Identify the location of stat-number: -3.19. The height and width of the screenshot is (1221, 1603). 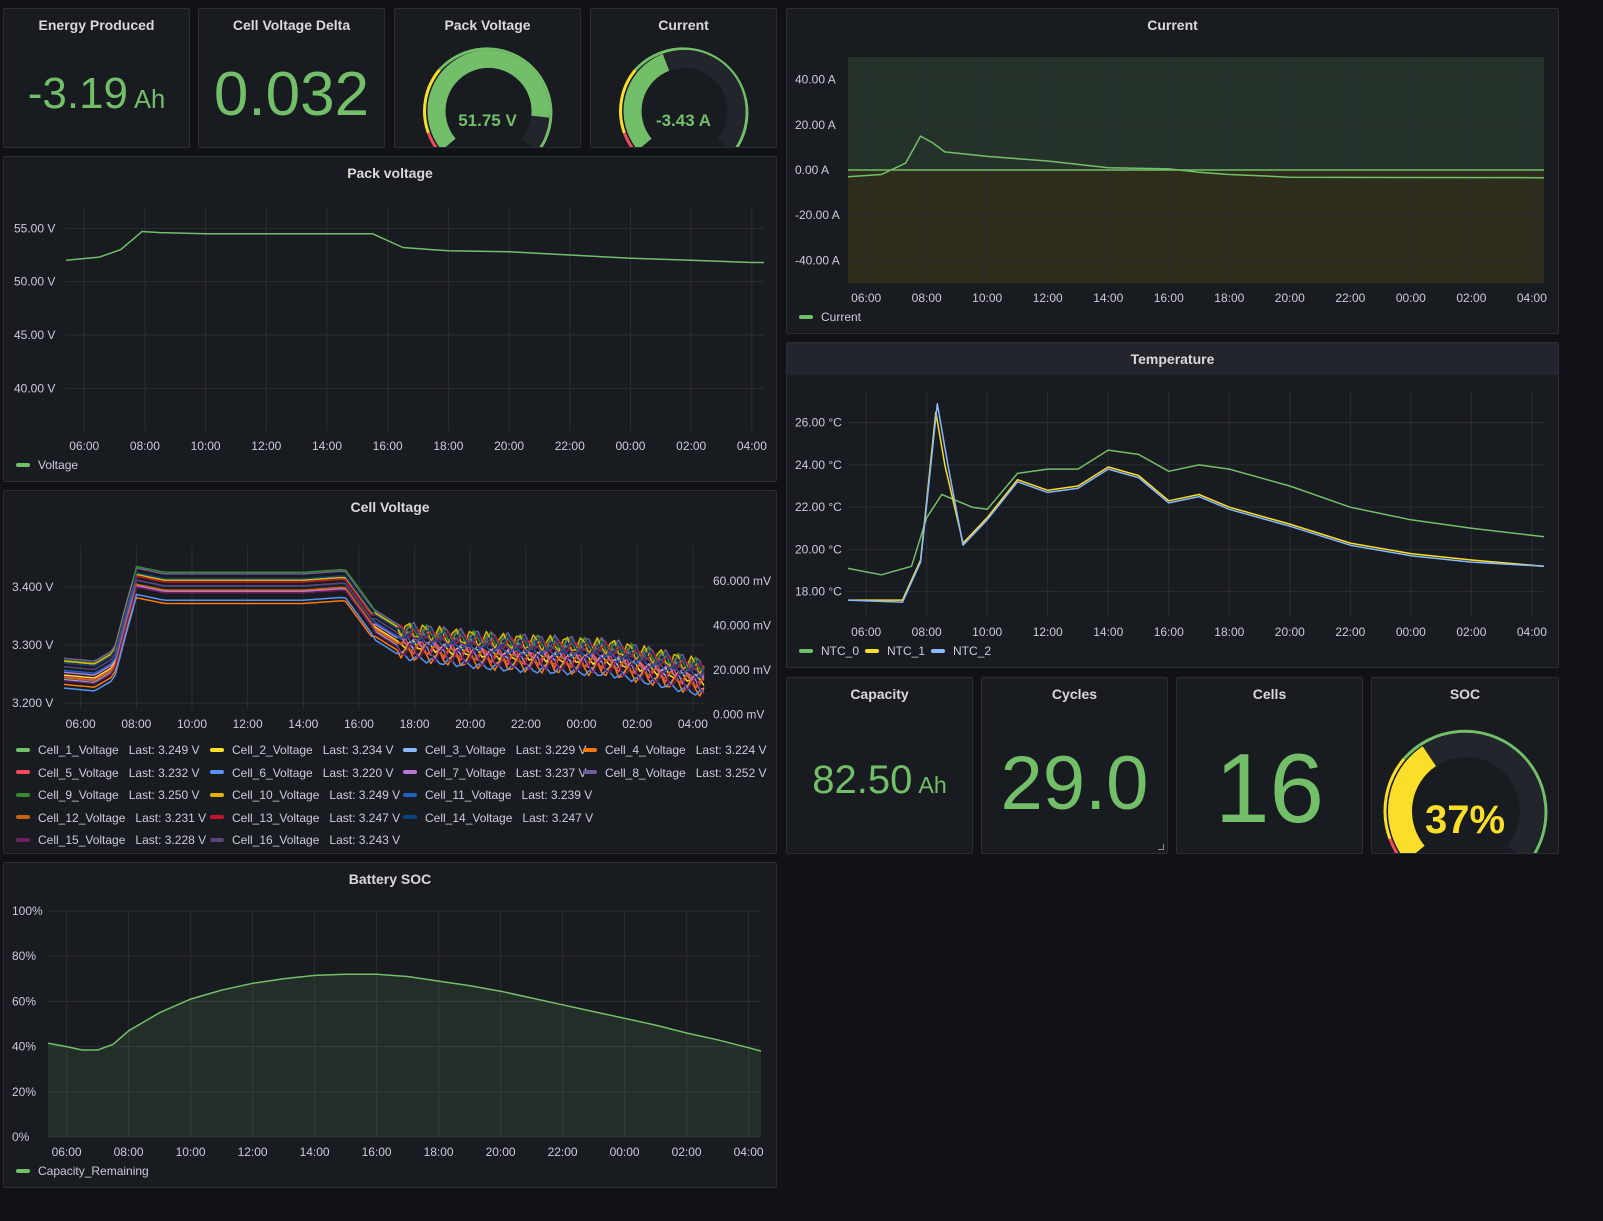
(78, 93).